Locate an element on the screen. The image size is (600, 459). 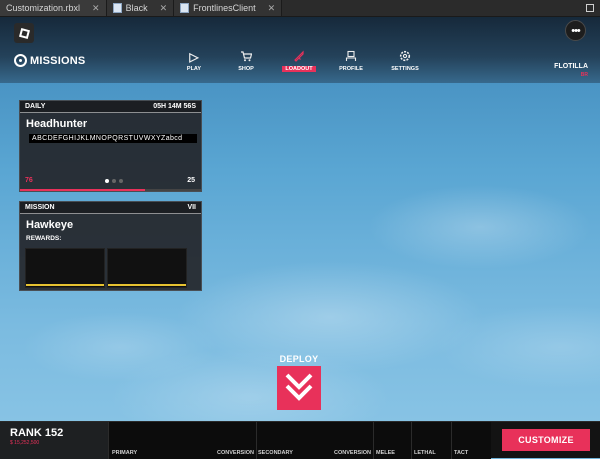
nav-play: ▷ PLAY is located at coordinates (194, 61).